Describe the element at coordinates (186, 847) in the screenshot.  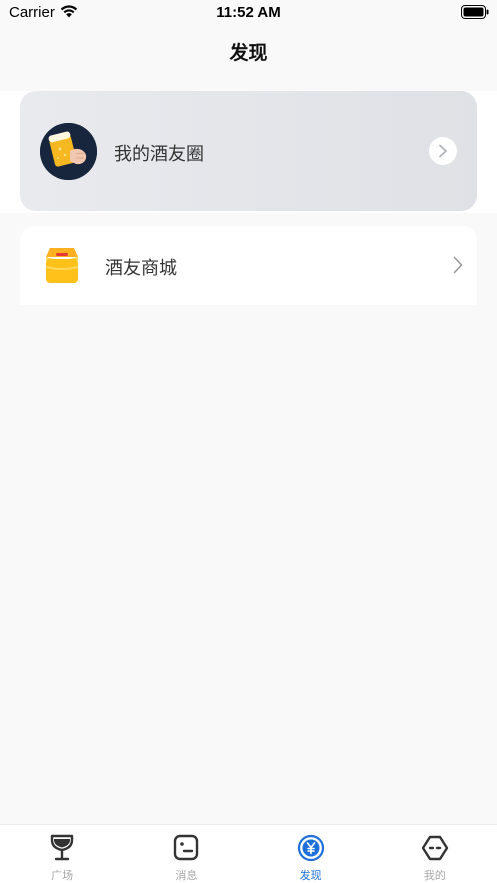
I see `message-icon` at that location.